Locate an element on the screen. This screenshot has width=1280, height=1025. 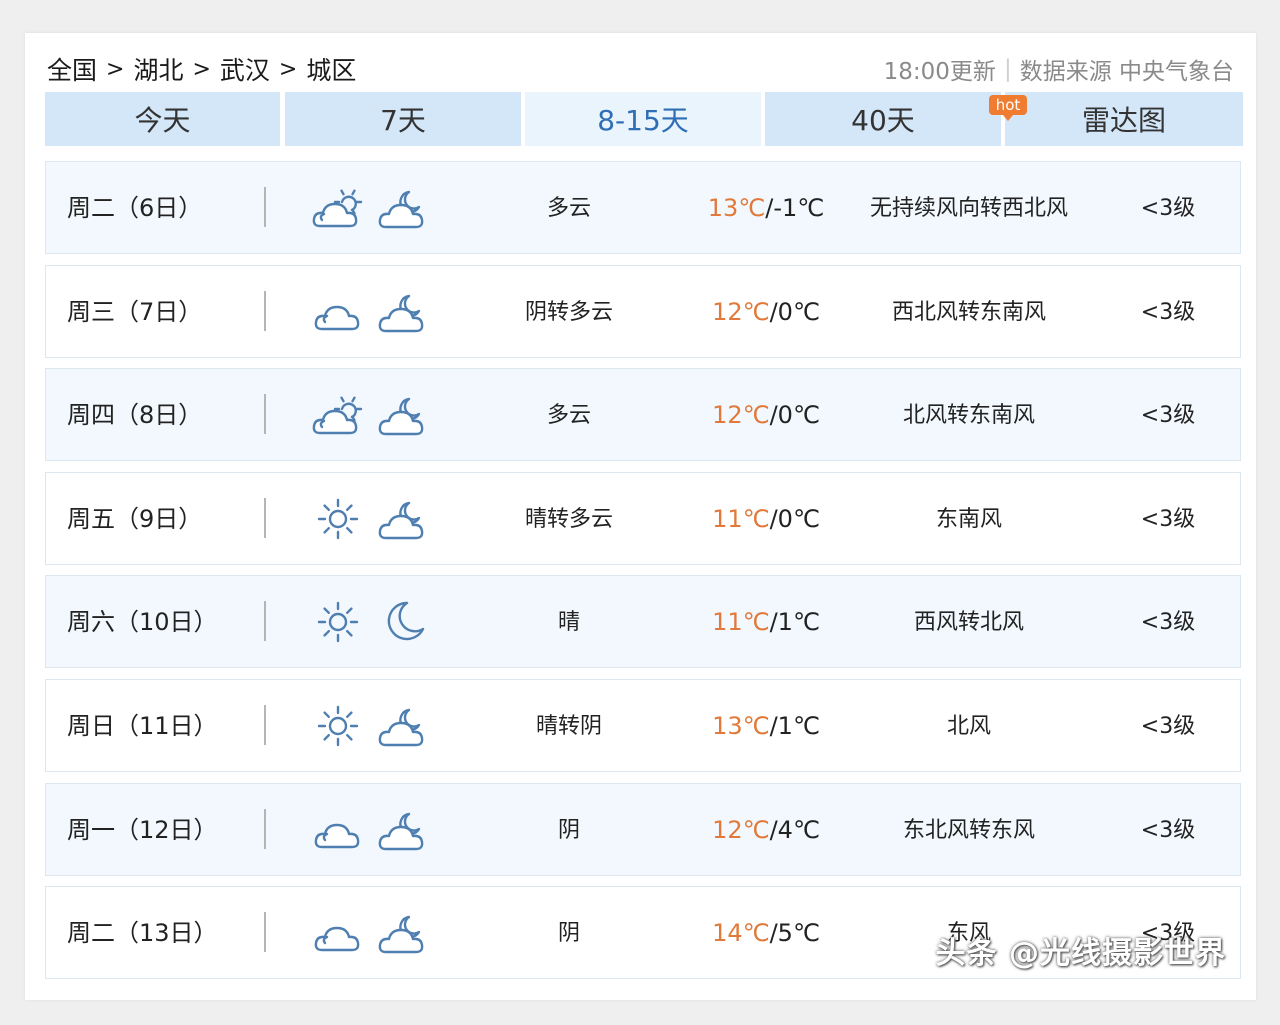
tab-7-days: 7天 is located at coordinates (403, 119).